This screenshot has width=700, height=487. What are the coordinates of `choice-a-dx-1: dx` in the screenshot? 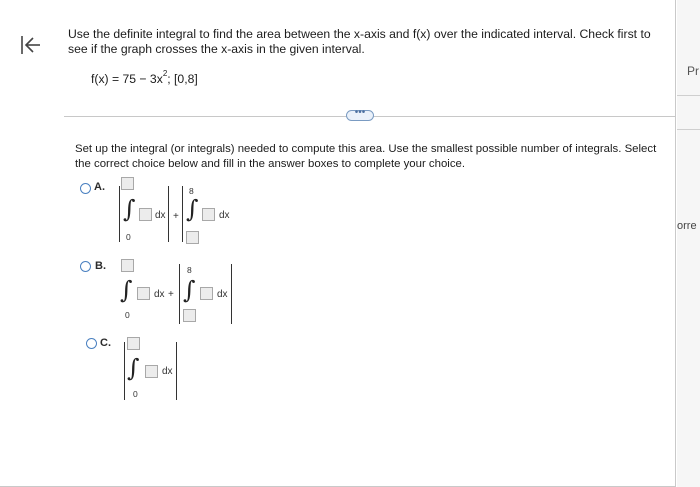 It's located at (160, 215).